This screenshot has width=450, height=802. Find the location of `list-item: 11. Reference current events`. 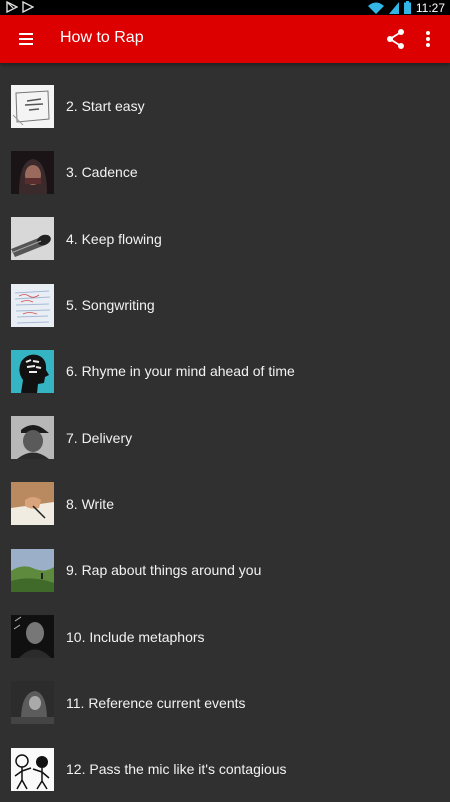

list-item: 11. Reference current events is located at coordinates (225, 703).